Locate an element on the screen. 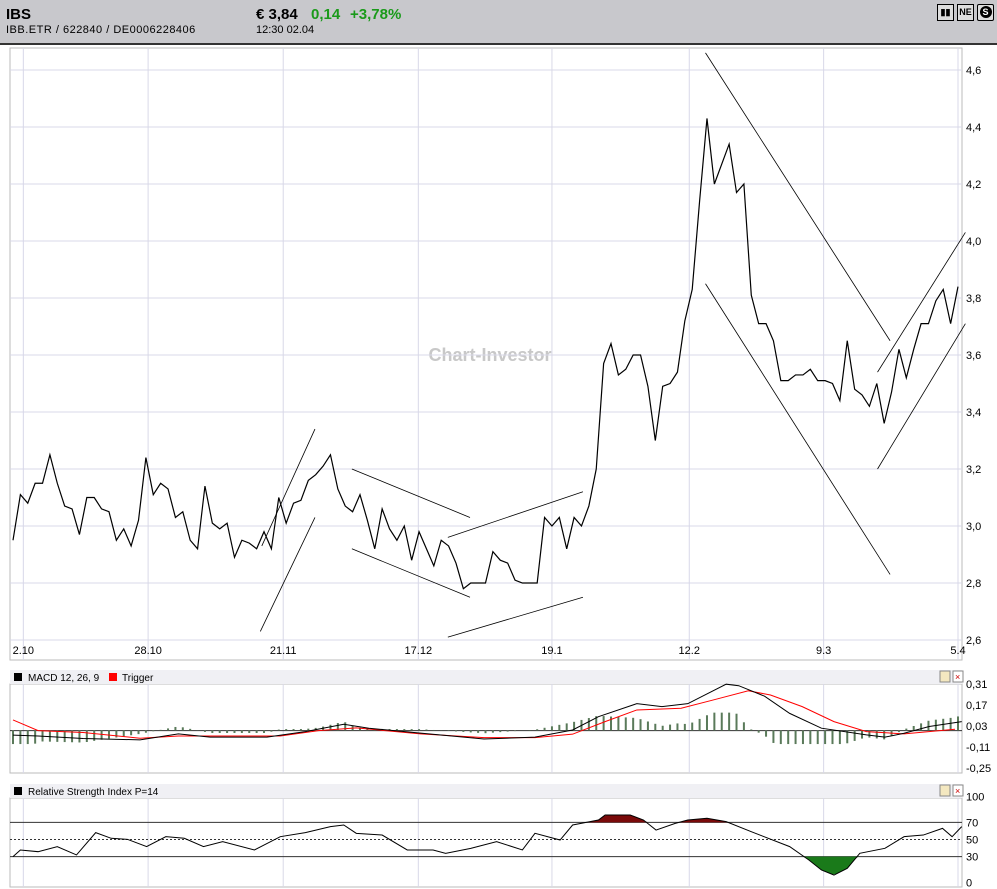  y-tick-label: 30 is located at coordinates (972, 858).